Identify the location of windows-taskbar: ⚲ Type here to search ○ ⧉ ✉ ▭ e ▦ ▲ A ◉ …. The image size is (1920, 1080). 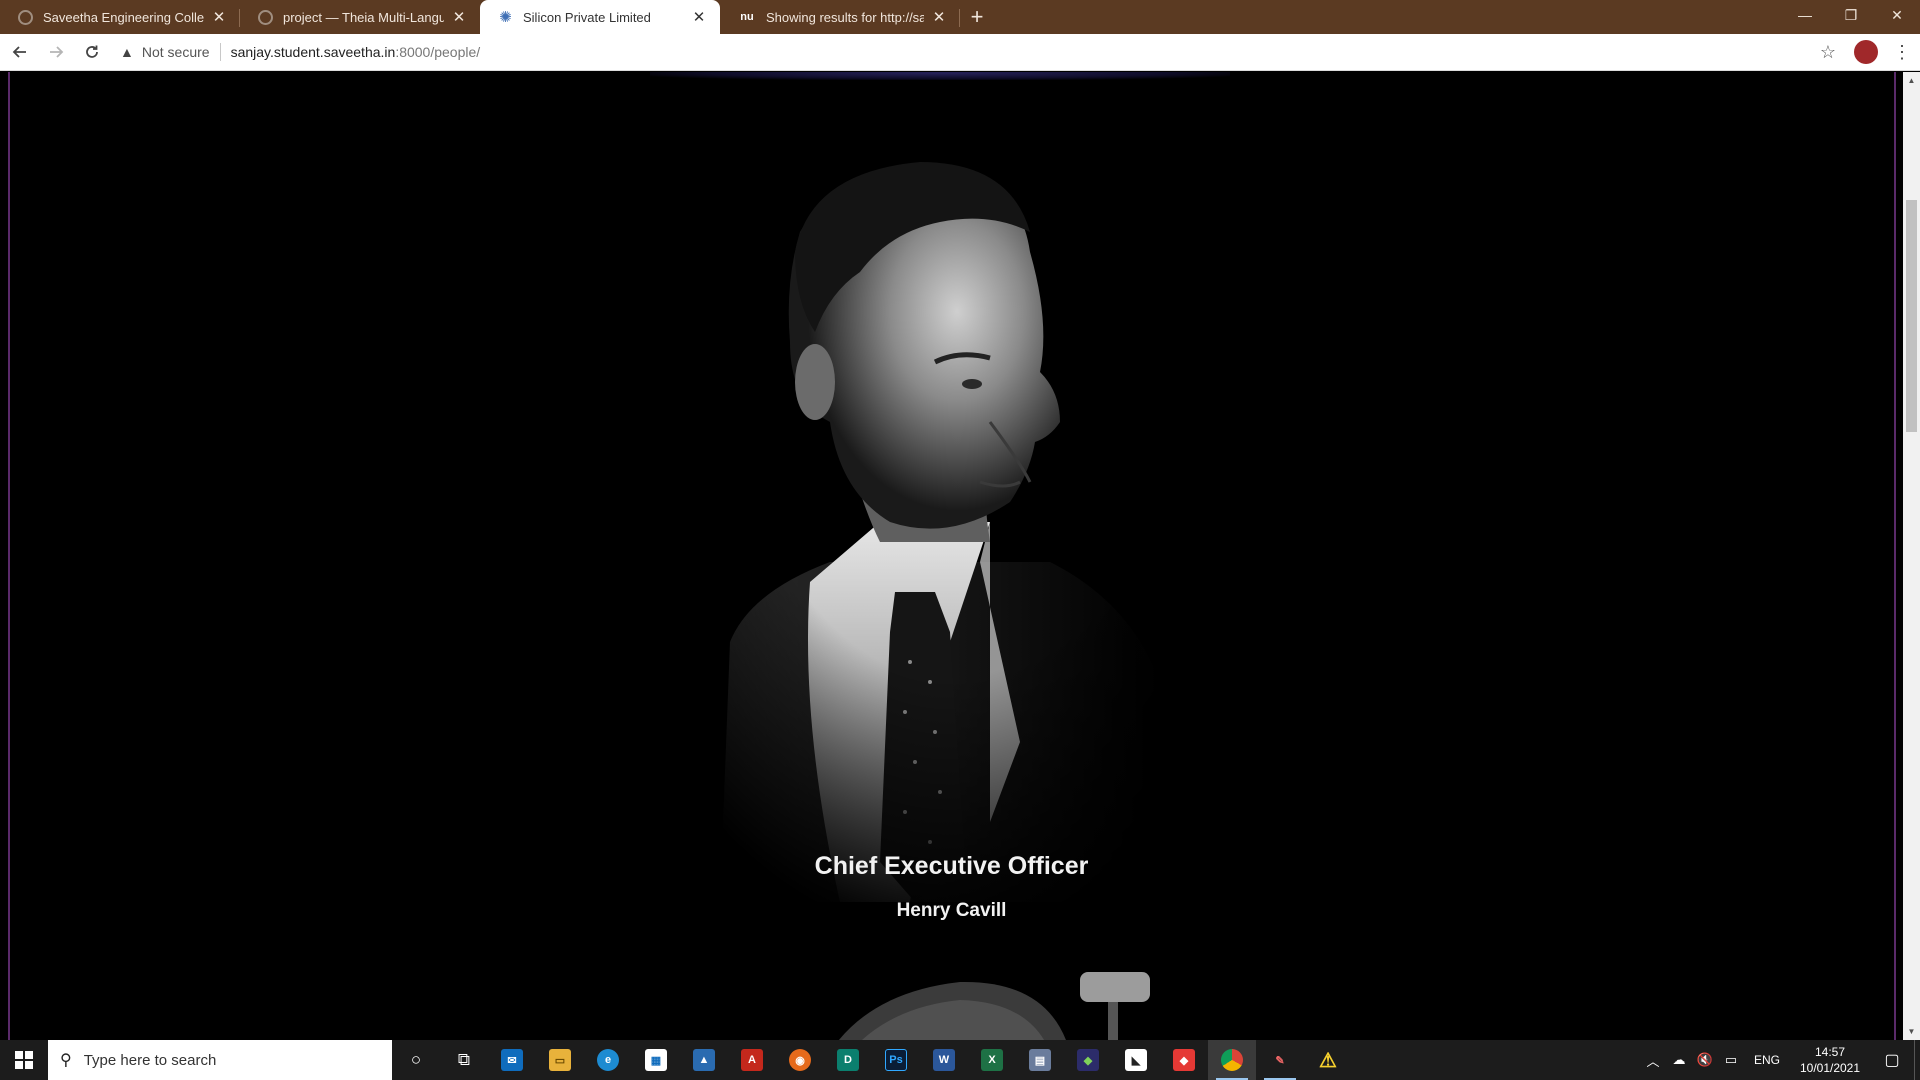
(960, 1060).